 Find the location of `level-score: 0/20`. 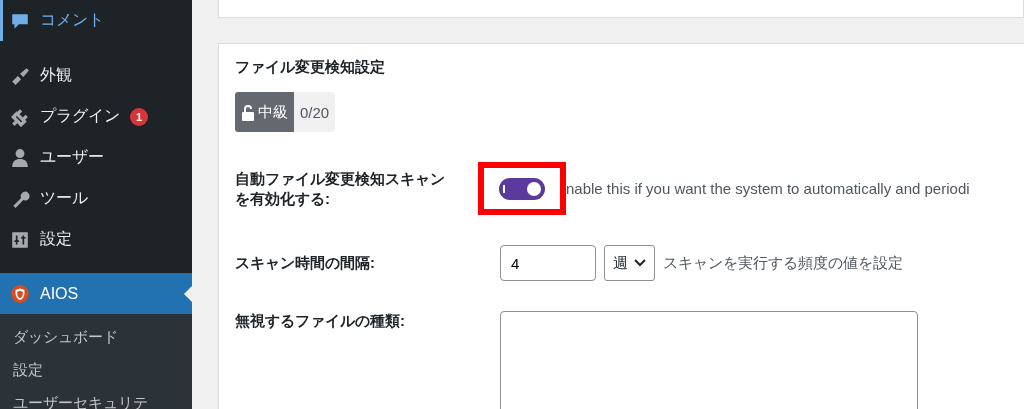

level-score: 0/20 is located at coordinates (315, 112).